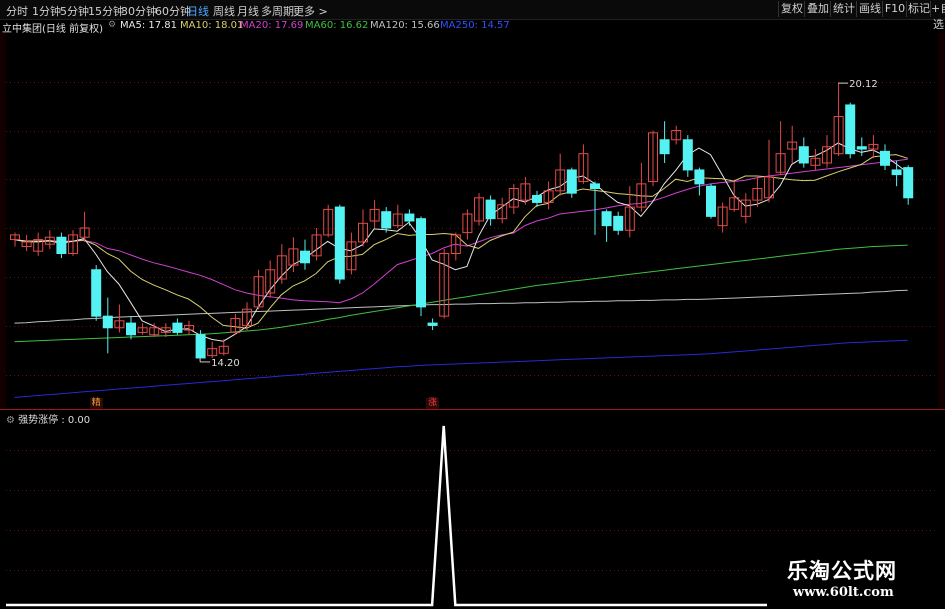 The height and width of the screenshot is (609, 945). I want to click on ma10-value: MA10: 18.01, so click(212, 25).